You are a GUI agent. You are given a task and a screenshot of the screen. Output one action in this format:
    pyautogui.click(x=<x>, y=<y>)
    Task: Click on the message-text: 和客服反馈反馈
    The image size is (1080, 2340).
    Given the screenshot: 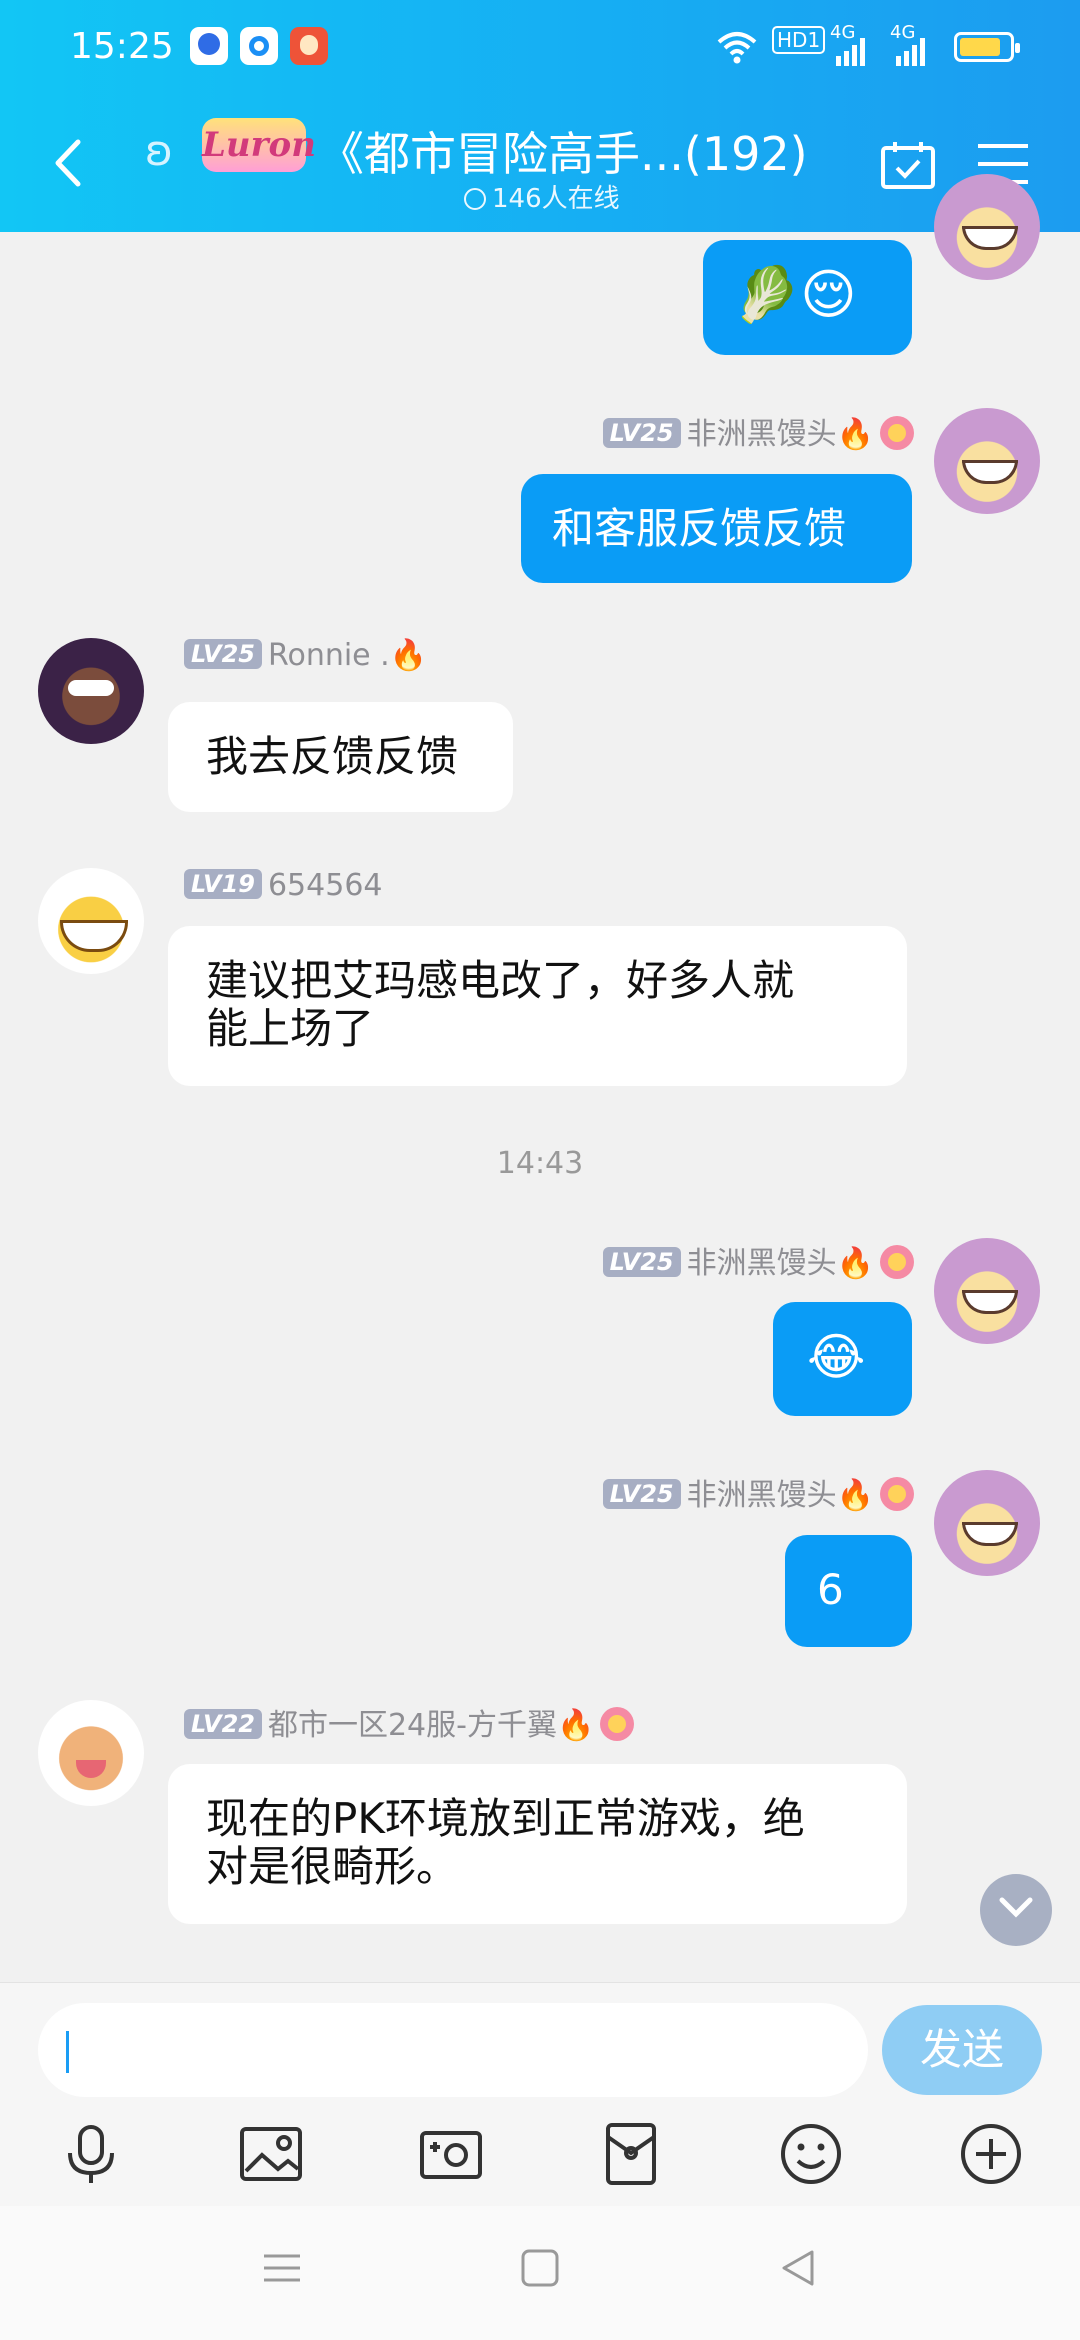 What is the action you would take?
    pyautogui.click(x=699, y=528)
    